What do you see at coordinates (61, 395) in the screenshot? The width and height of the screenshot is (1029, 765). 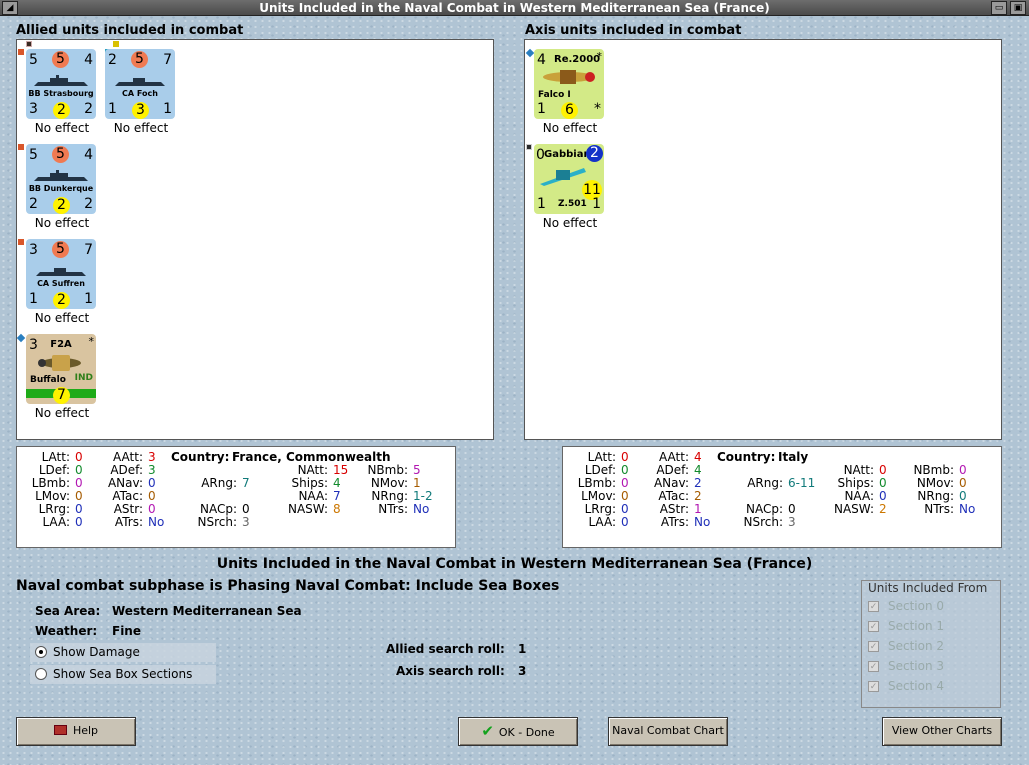 I see `defense-circle: 7` at bounding box center [61, 395].